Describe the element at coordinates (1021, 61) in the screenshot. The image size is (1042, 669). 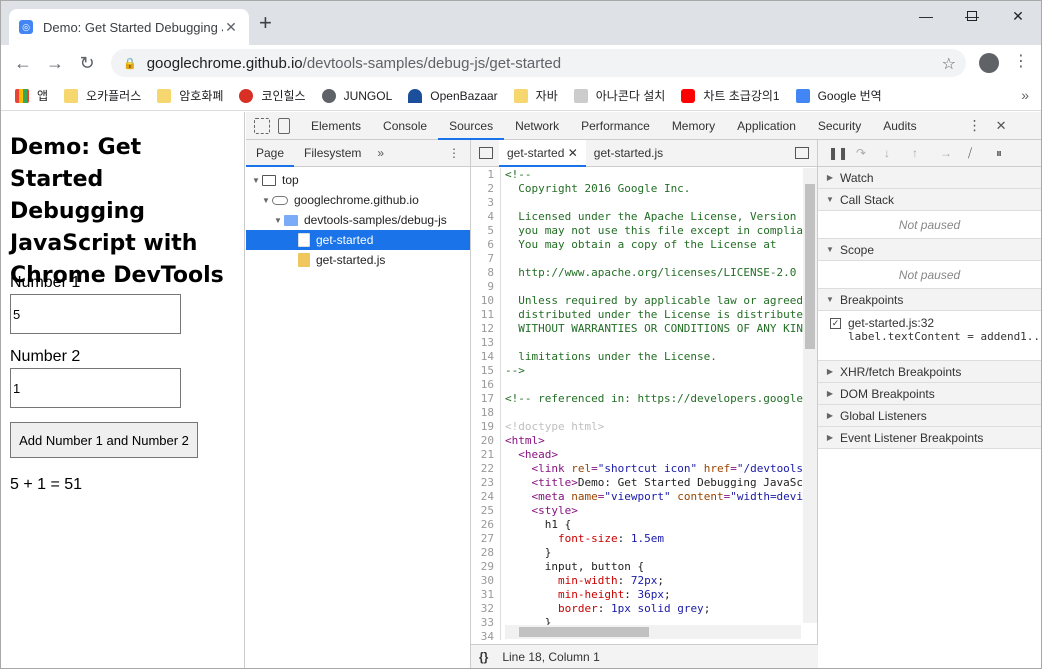
I see `menu-icon: ⋮` at that location.